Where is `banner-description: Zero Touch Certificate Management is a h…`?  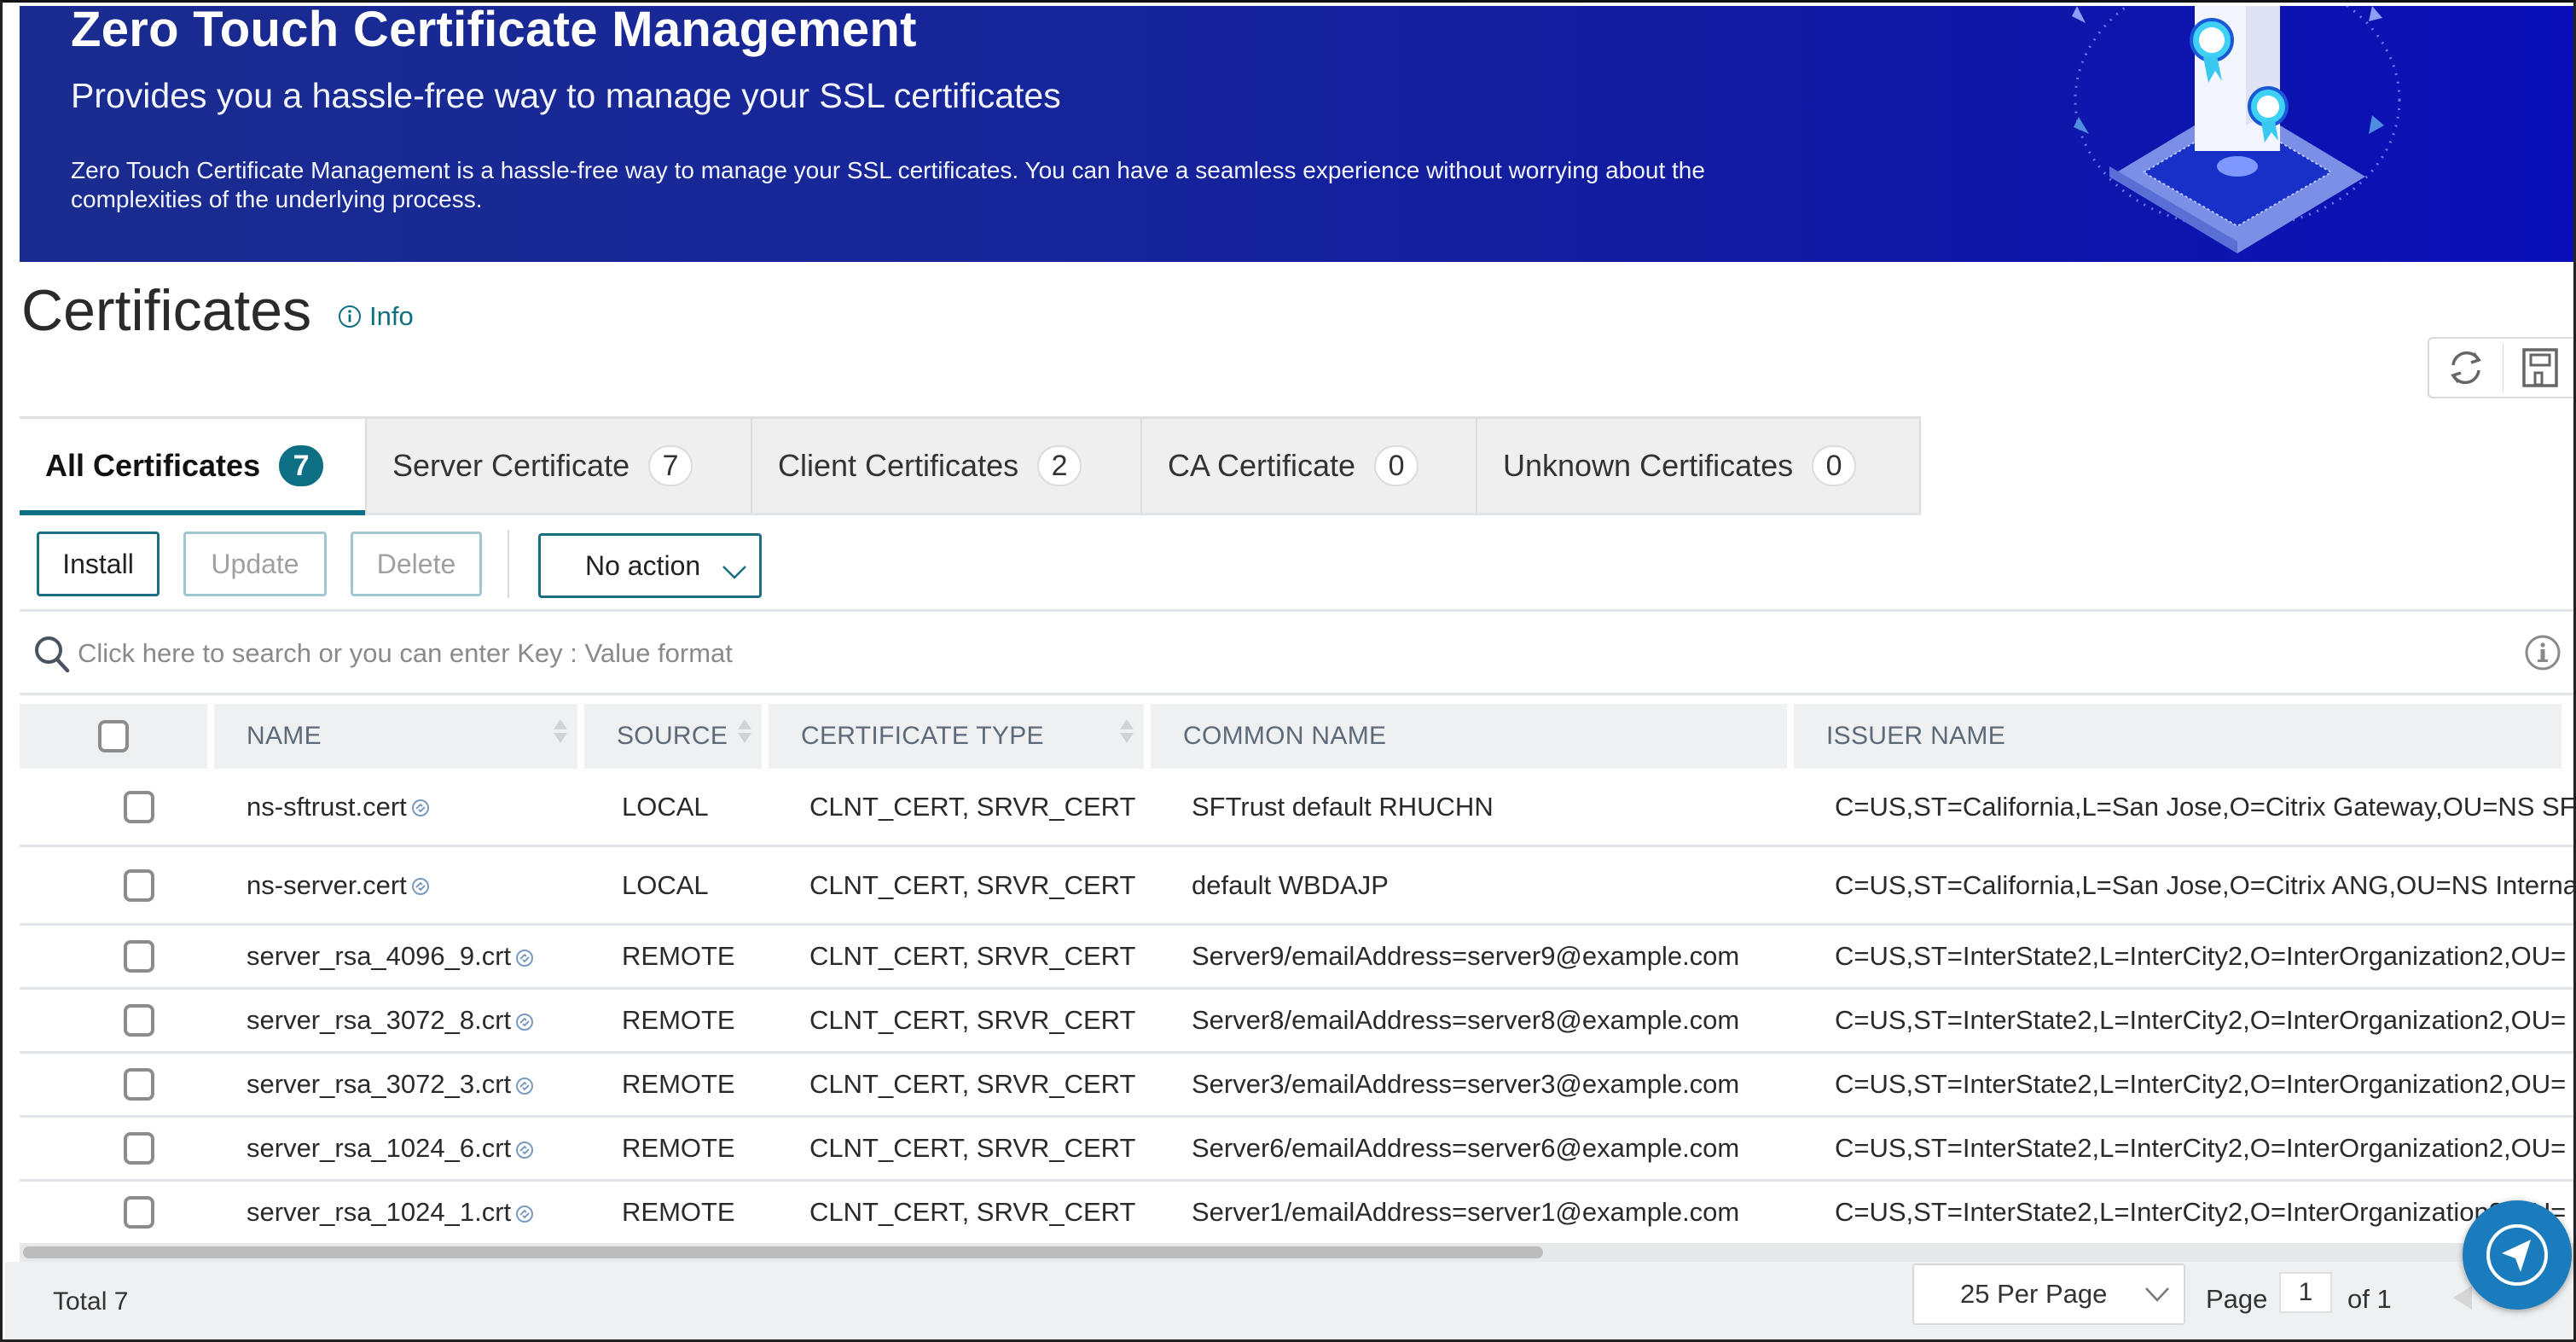
banner-description: Zero Touch Certificate Management is a h… is located at coordinates (888, 184).